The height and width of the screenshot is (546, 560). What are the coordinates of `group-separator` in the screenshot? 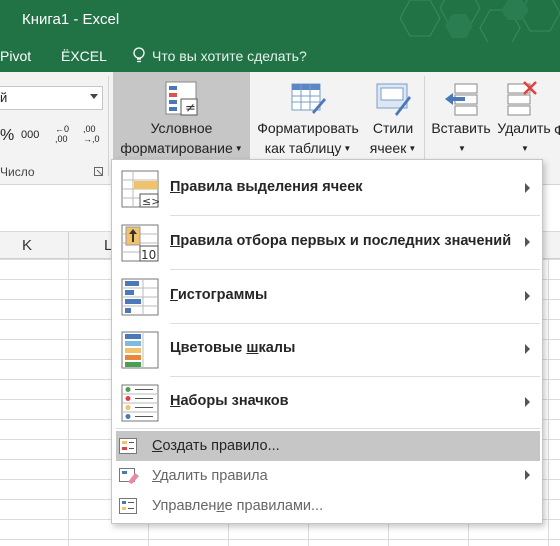 It's located at (108, 126).